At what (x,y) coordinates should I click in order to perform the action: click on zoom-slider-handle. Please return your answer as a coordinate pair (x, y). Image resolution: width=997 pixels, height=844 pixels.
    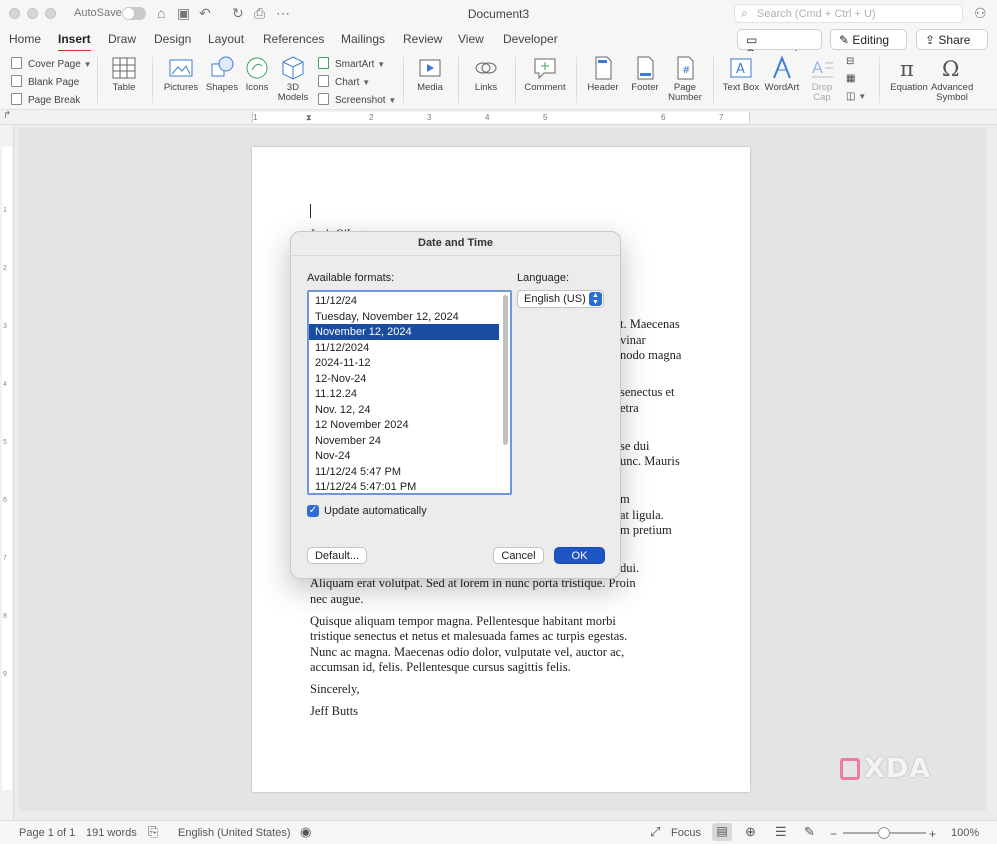
    Looking at the image, I should click on (884, 833).